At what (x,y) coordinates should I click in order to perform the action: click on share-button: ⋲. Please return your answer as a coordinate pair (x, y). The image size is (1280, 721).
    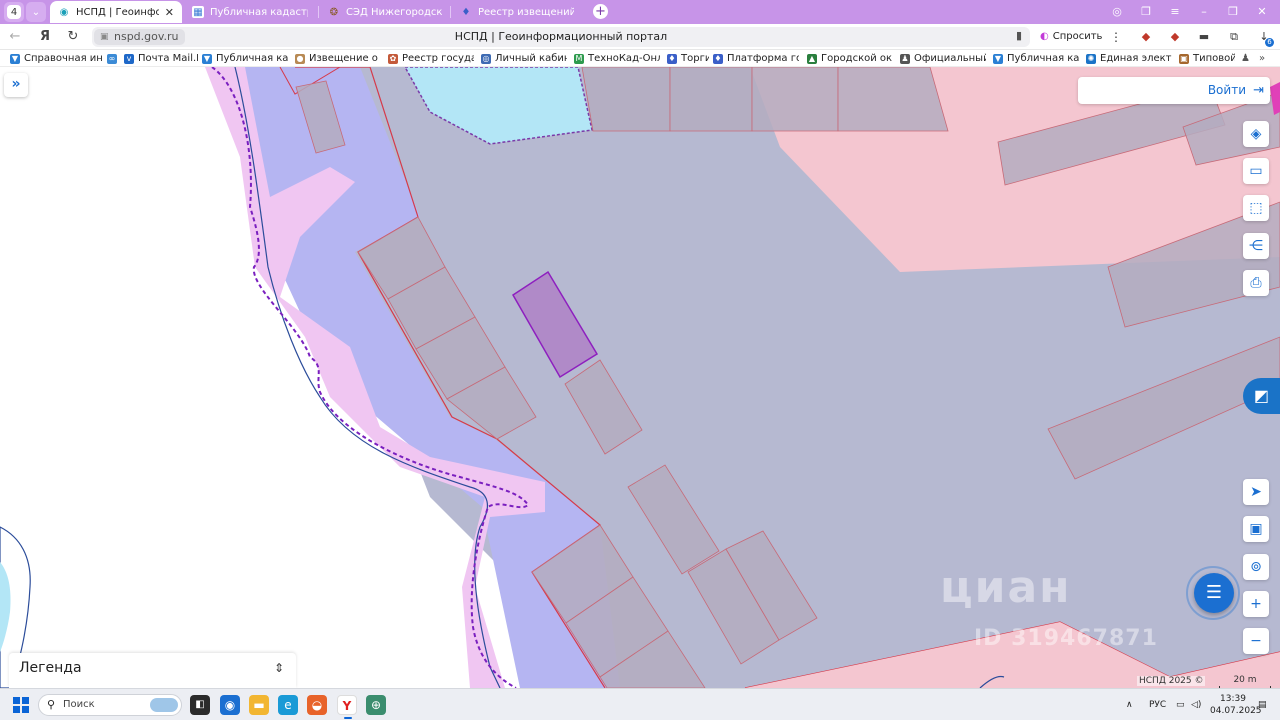
    Looking at the image, I should click on (1256, 246).